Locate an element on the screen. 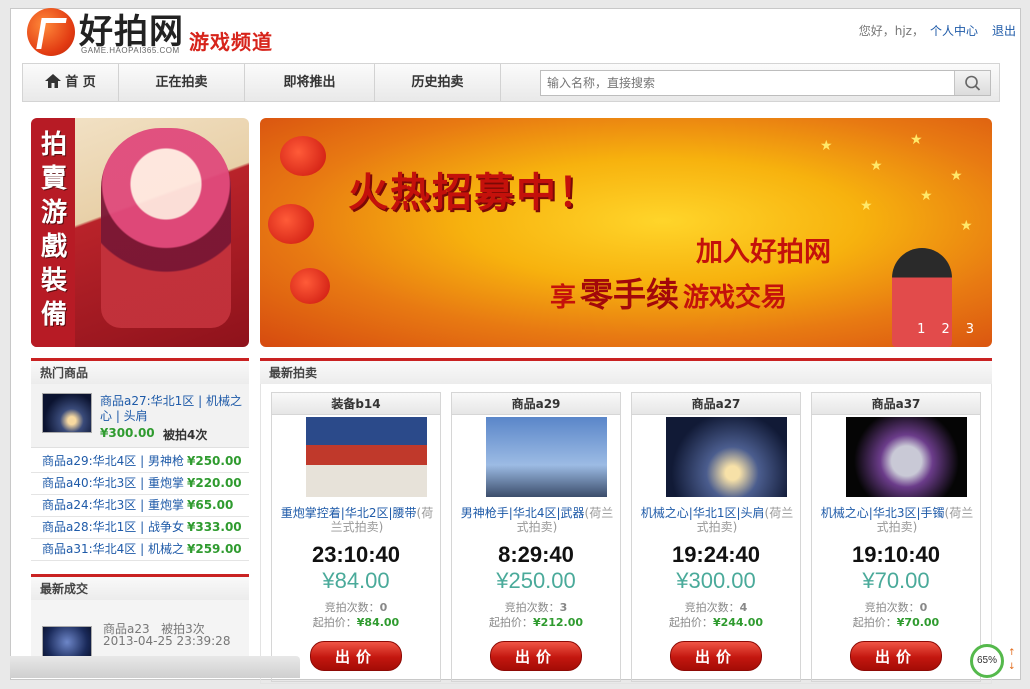 The height and width of the screenshot is (689, 1030). card-head: 商品a37 is located at coordinates (896, 404).